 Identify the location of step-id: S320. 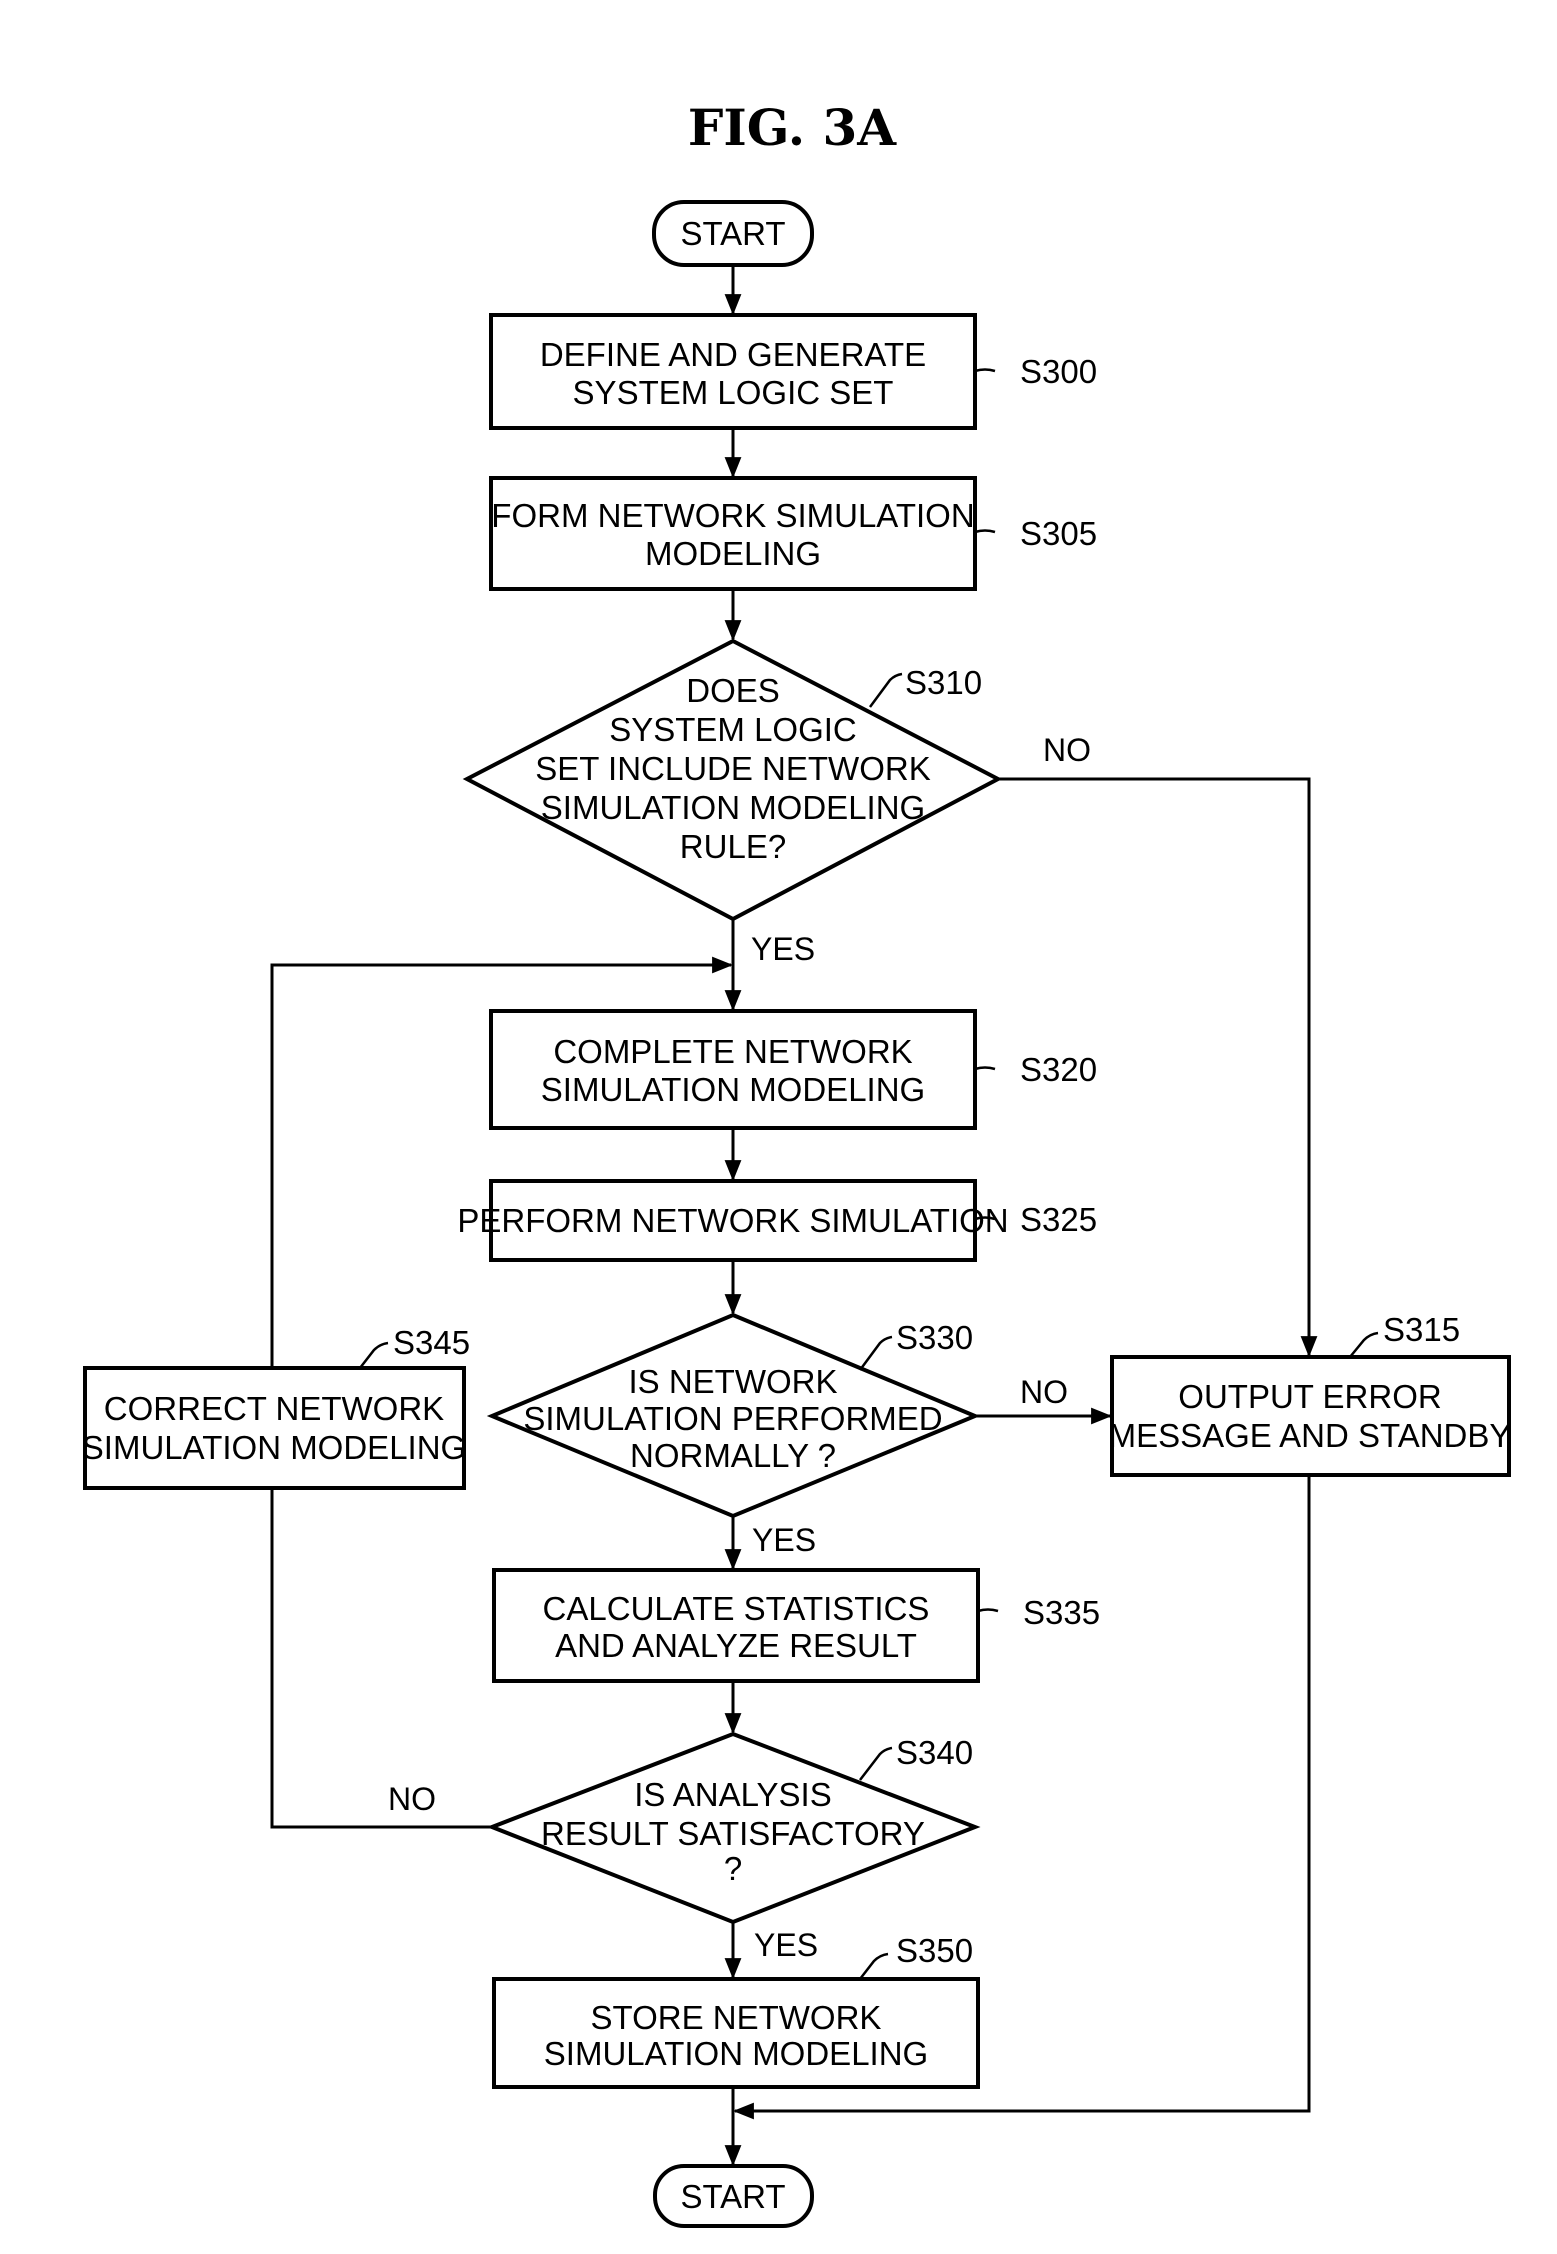
(1058, 1069).